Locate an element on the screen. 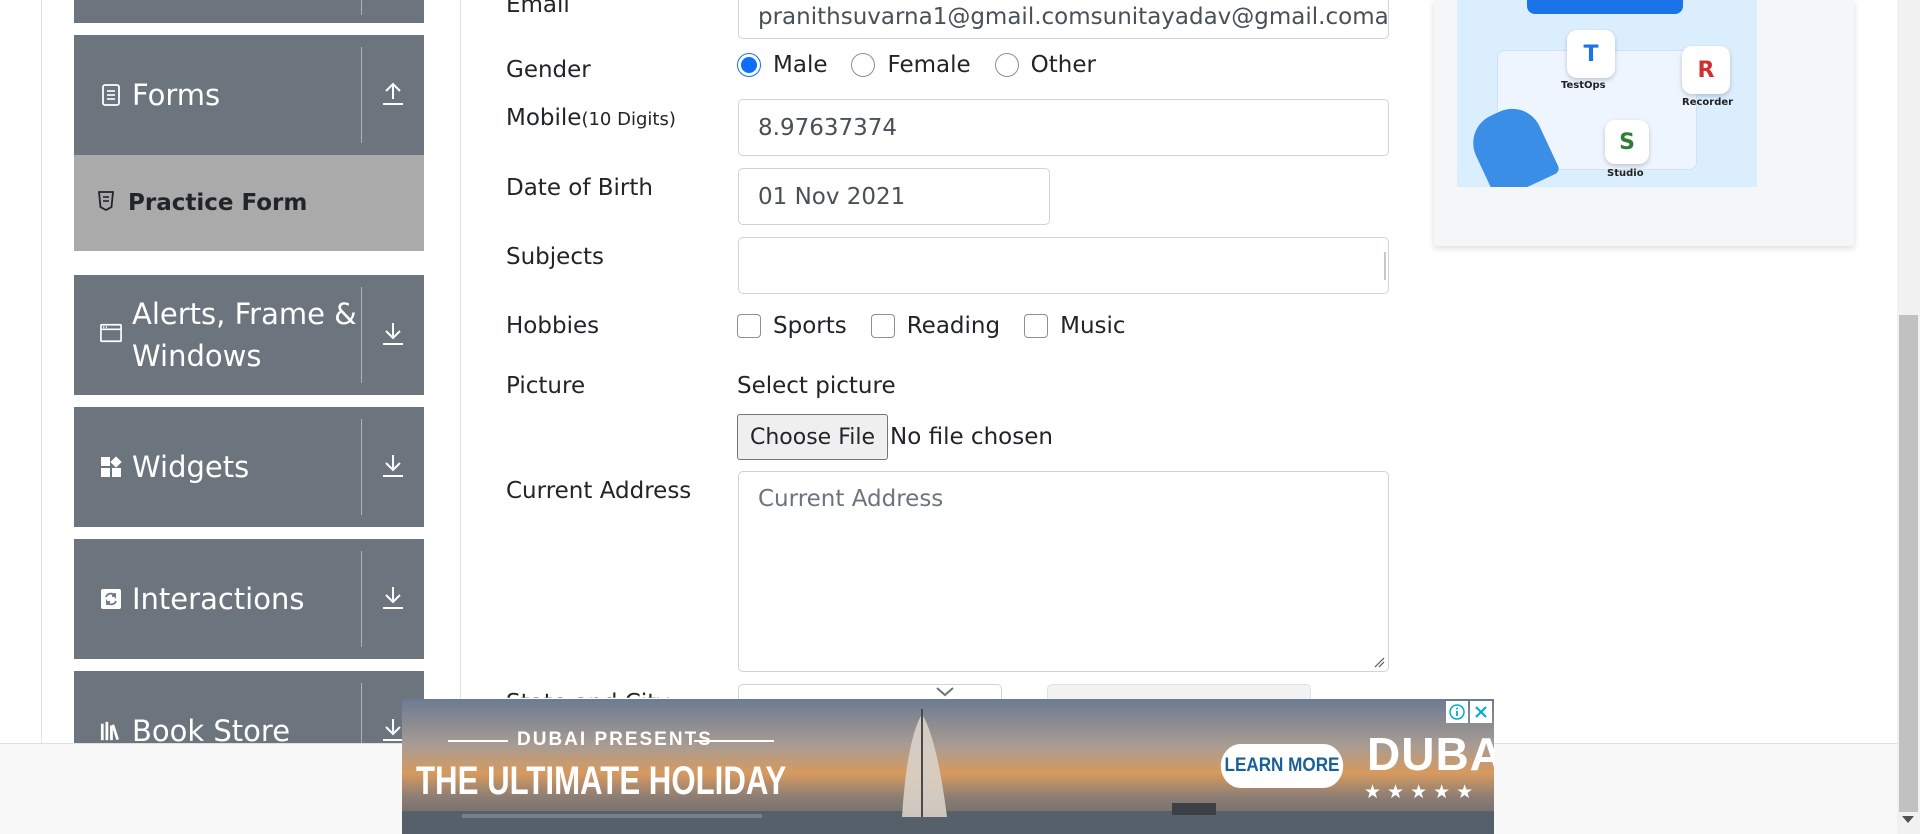 This screenshot has width=1920, height=834. books-icon is located at coordinates (111, 731).